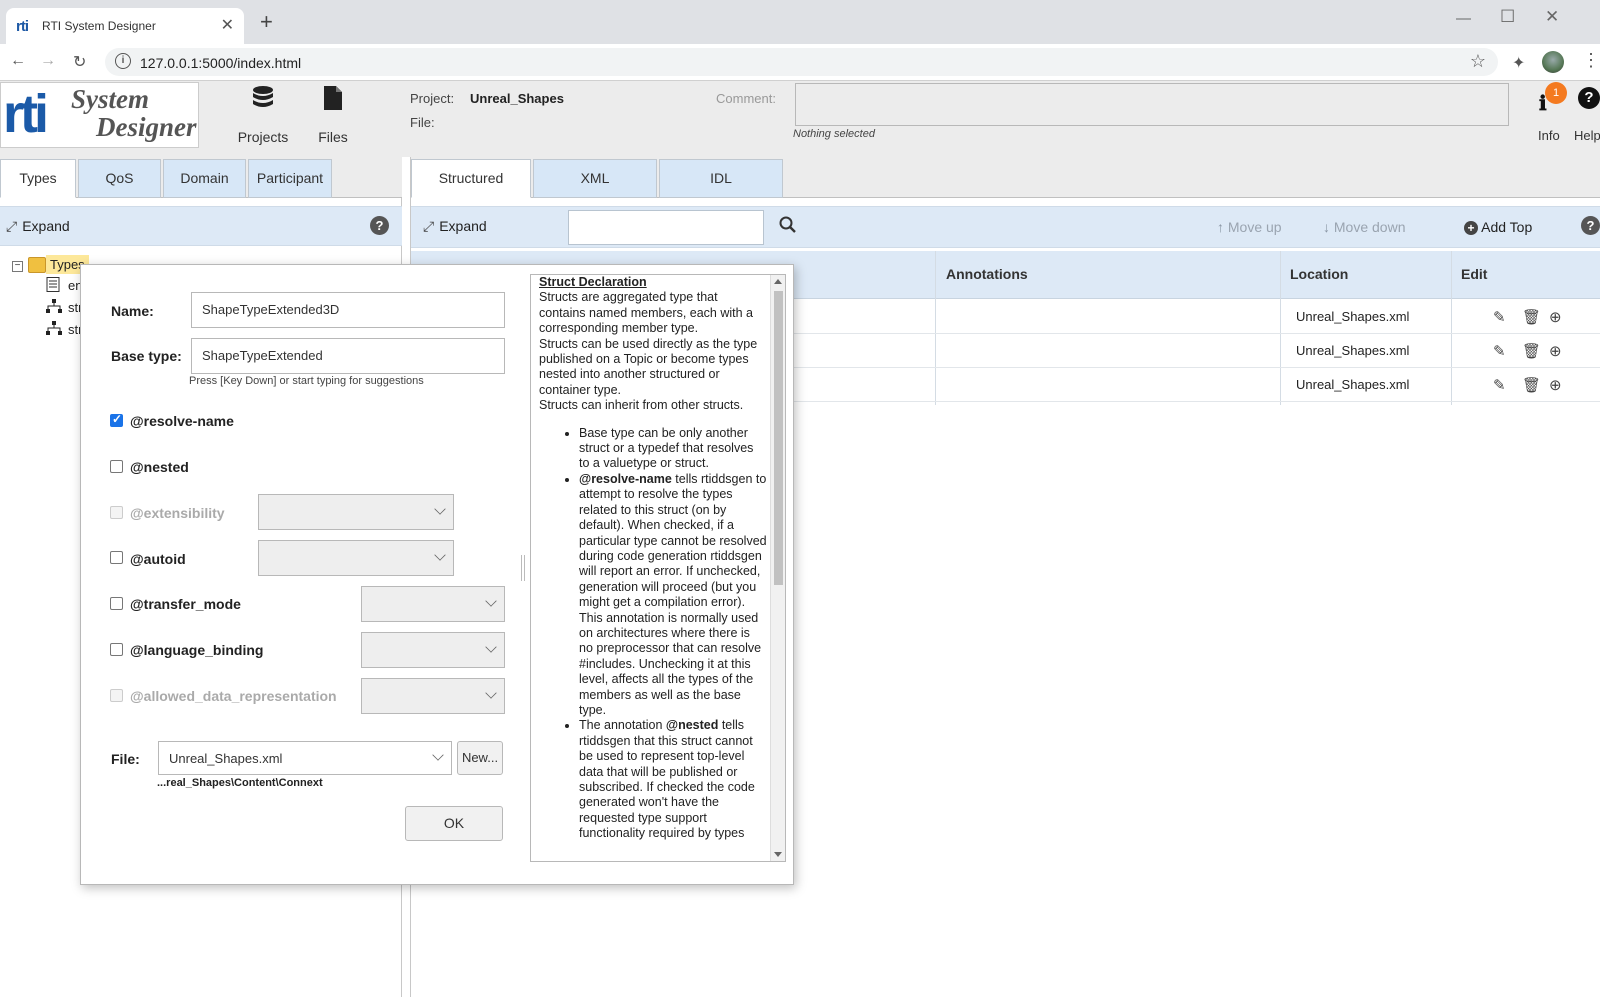  I want to click on url-text: 127.0.0.1:5000/index.html, so click(220, 63).